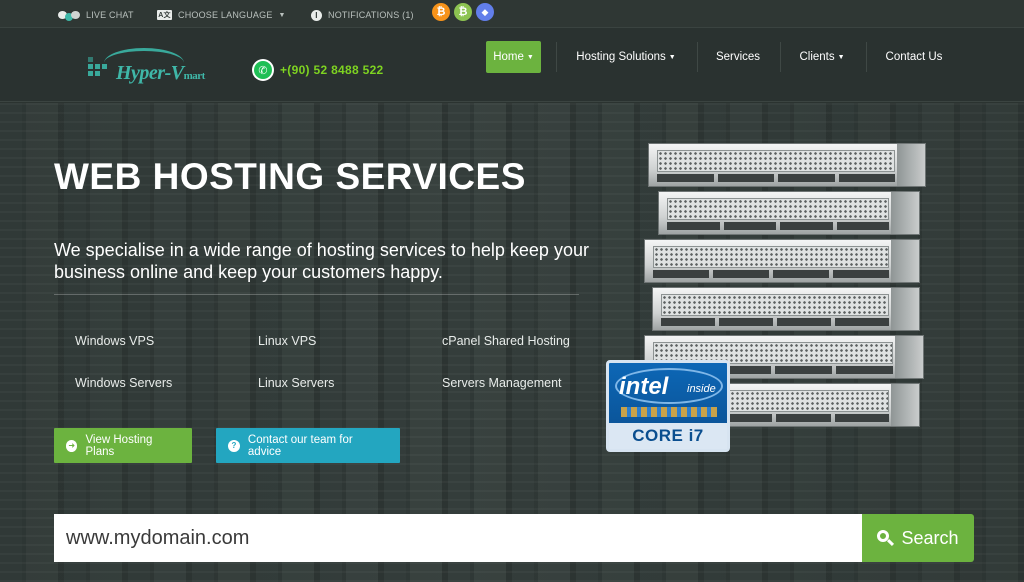 This screenshot has height=582, width=1024. What do you see at coordinates (886, 538) in the screenshot?
I see `search-icon` at bounding box center [886, 538].